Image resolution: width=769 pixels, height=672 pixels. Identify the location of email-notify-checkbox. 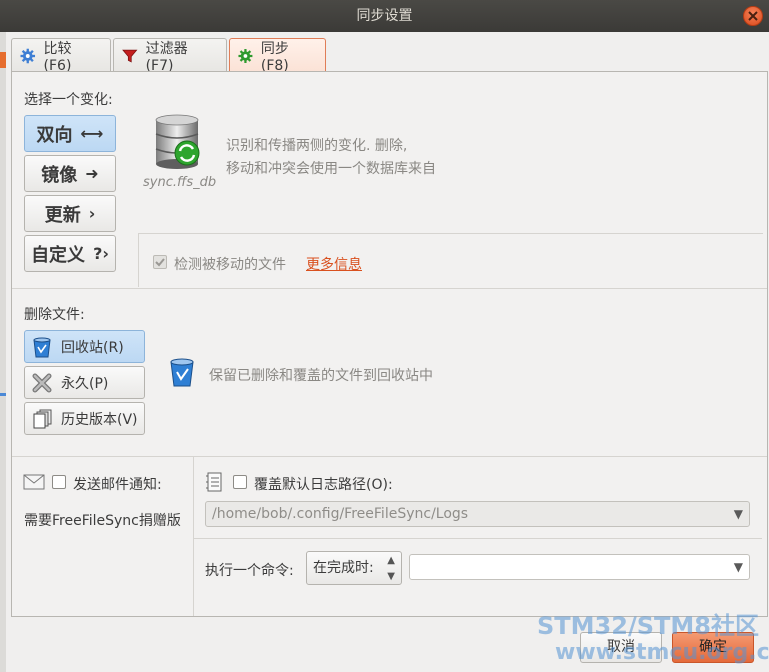
(59, 482).